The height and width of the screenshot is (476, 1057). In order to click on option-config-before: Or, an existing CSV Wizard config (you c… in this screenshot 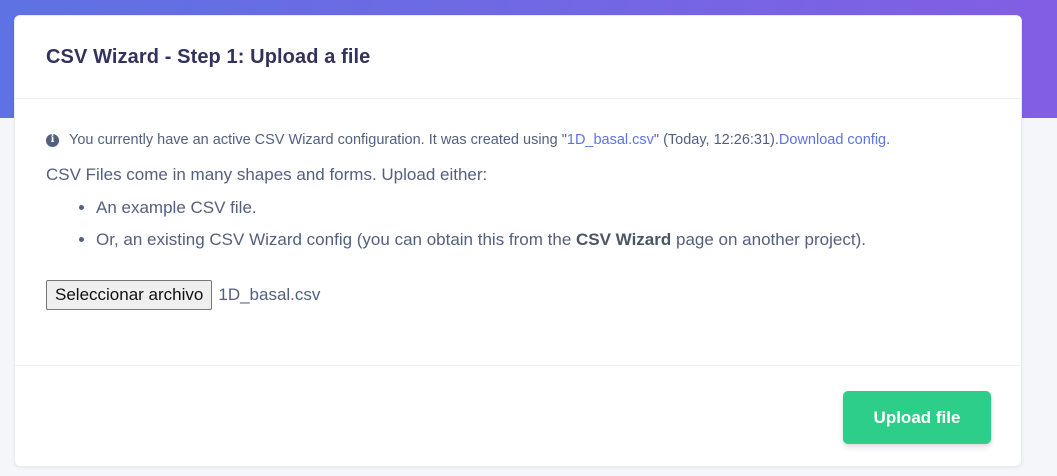, I will do `click(336, 239)`.